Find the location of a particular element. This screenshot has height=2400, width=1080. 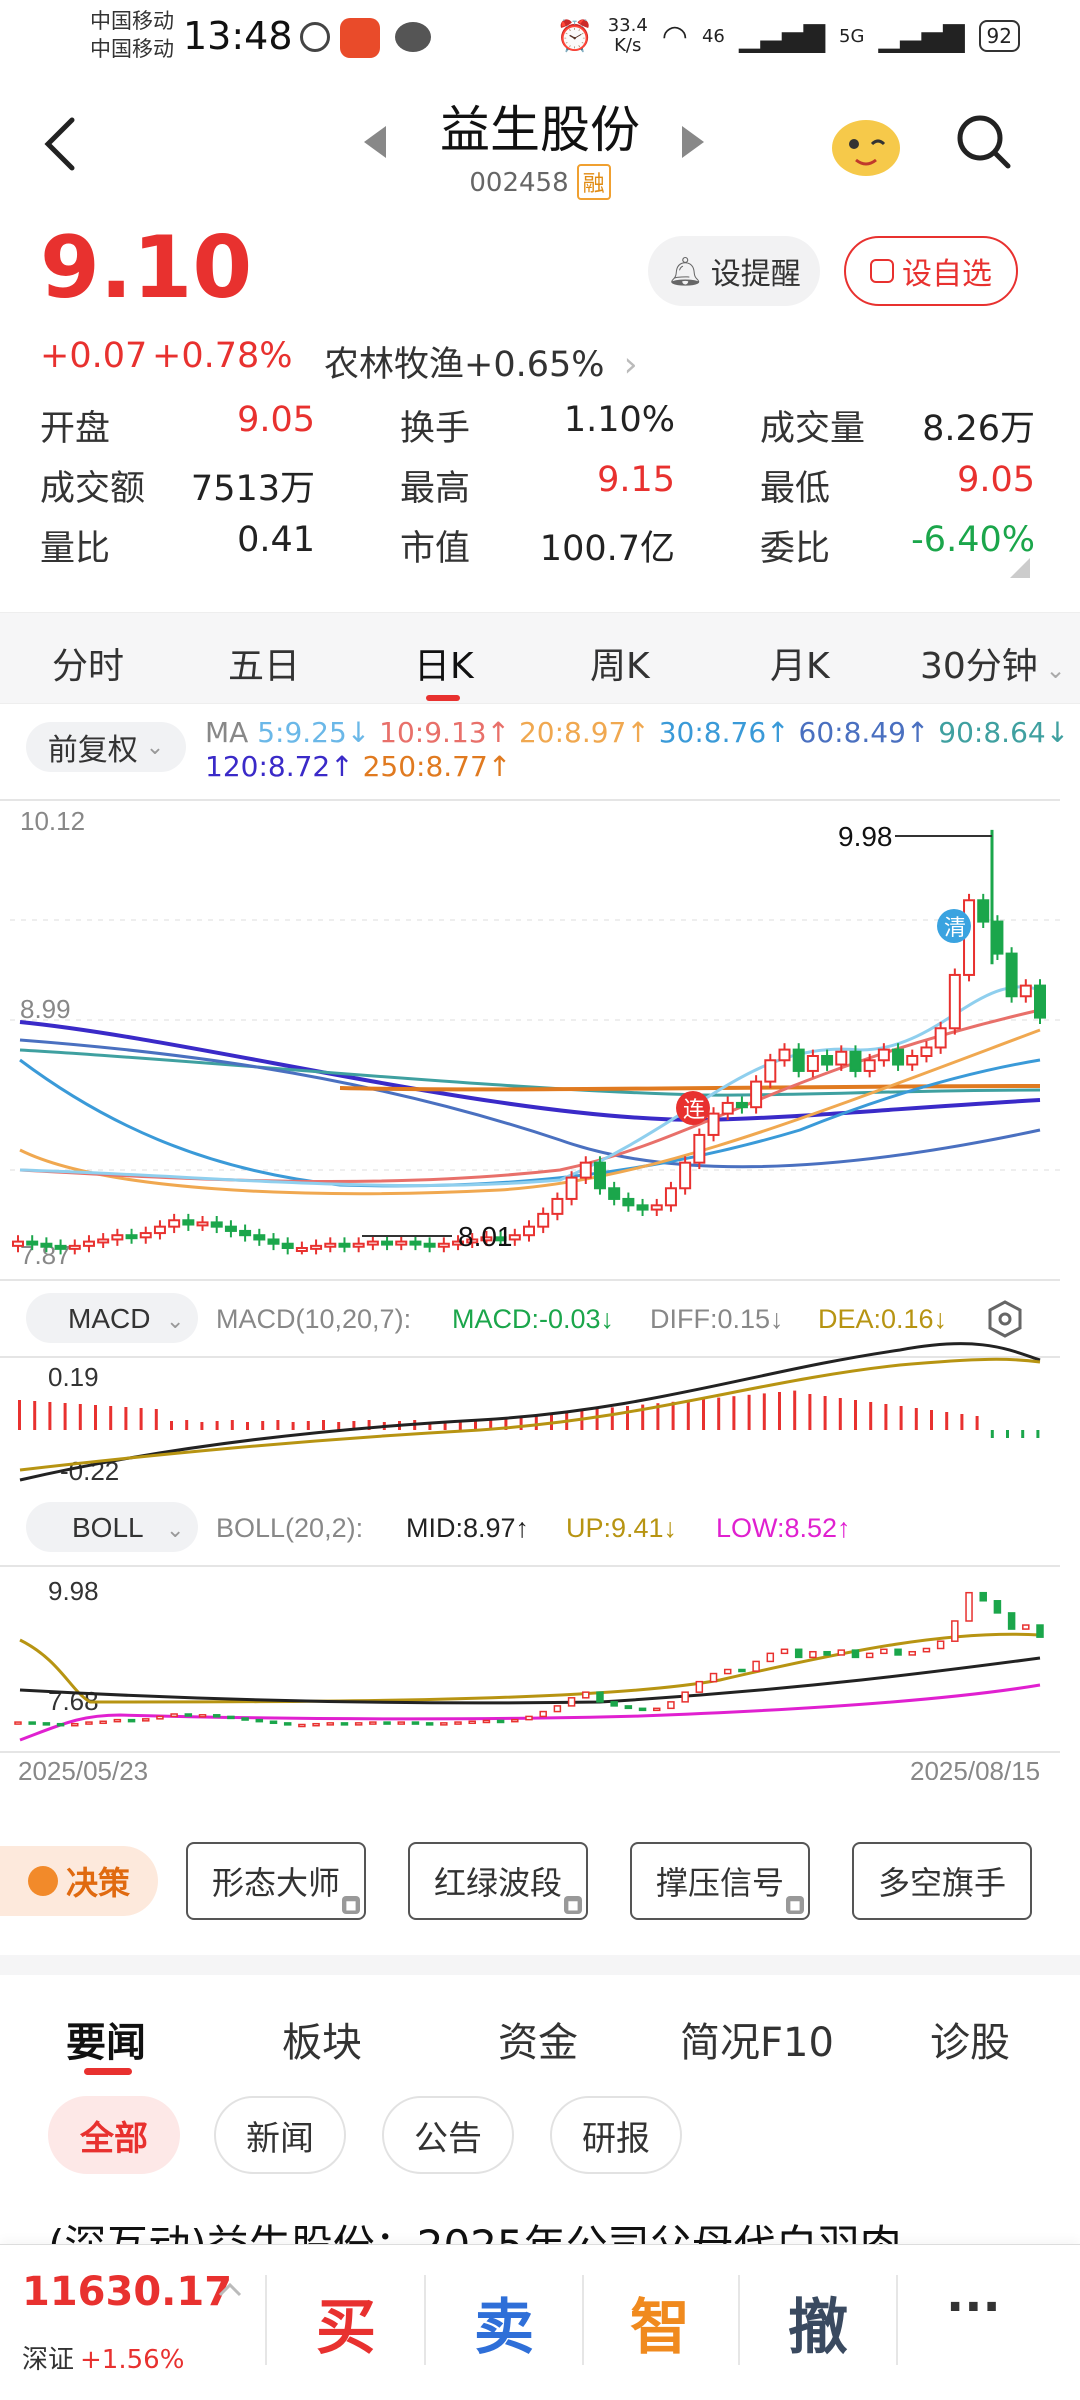

chevron-up-icon is located at coordinates (230, 2289).